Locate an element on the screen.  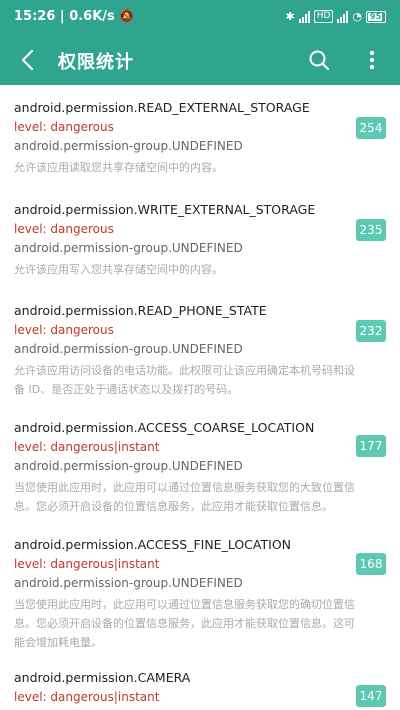
hd-badge: HD is located at coordinates (323, 16).